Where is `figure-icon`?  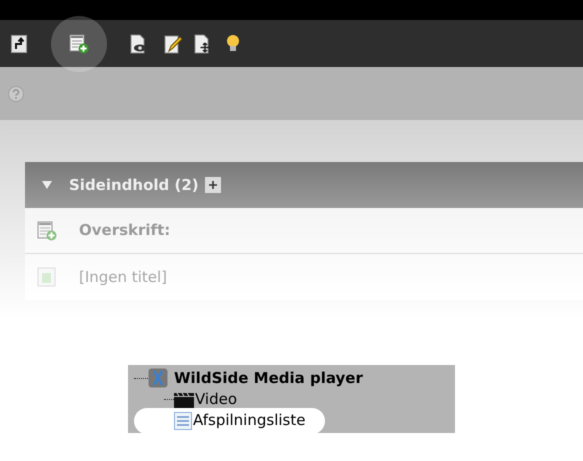
figure-icon is located at coordinates (158, 378).